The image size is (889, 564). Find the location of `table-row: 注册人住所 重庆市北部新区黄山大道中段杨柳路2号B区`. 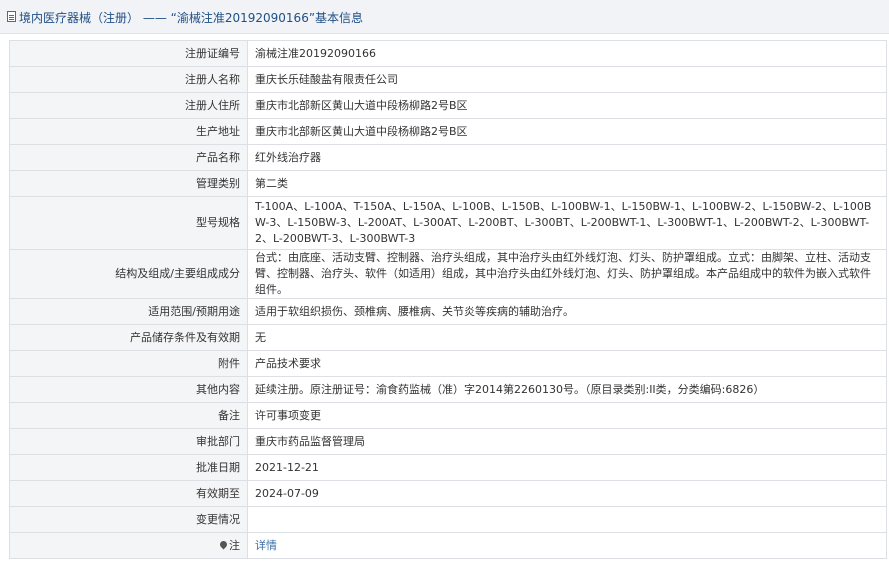

table-row: 注册人住所 重庆市北部新区黄山大道中段杨柳路2号B区 is located at coordinates (448, 105).